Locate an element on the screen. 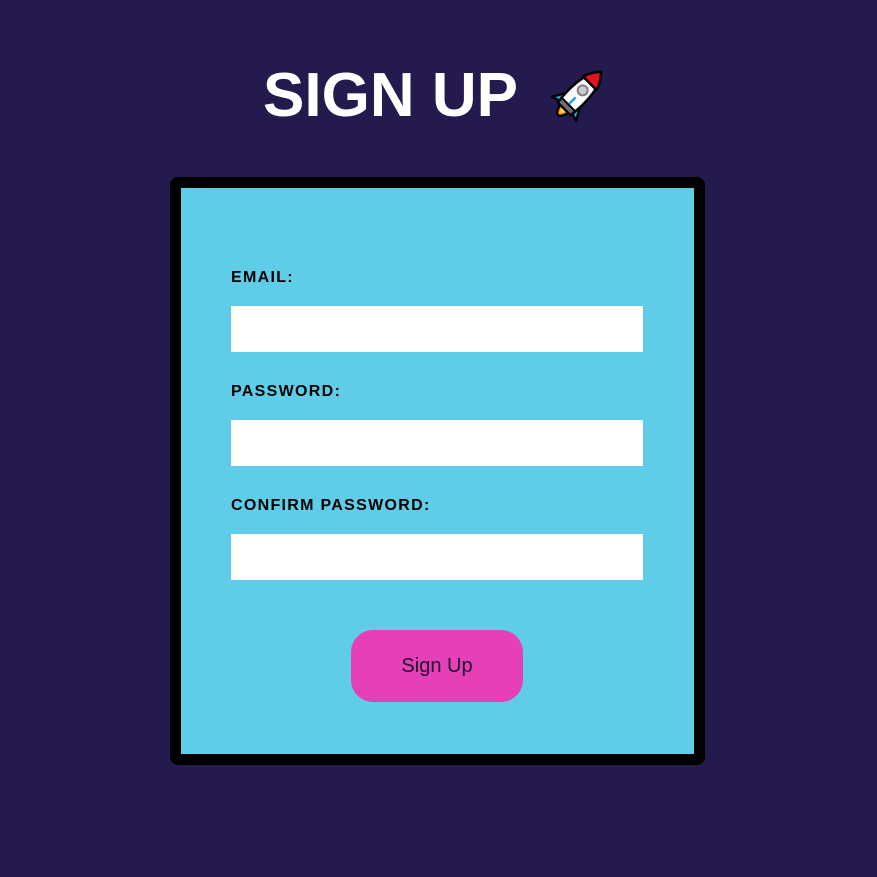 This screenshot has width=877, height=877. confirm-password-field is located at coordinates (437, 557).